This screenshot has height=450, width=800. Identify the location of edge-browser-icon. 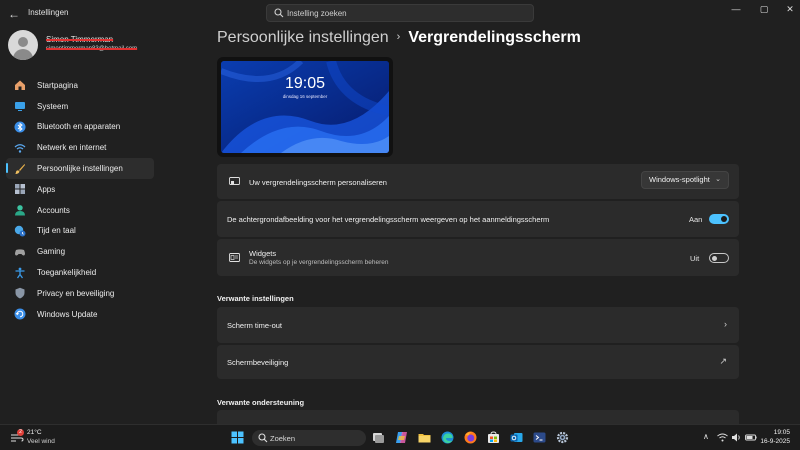
(447, 437).